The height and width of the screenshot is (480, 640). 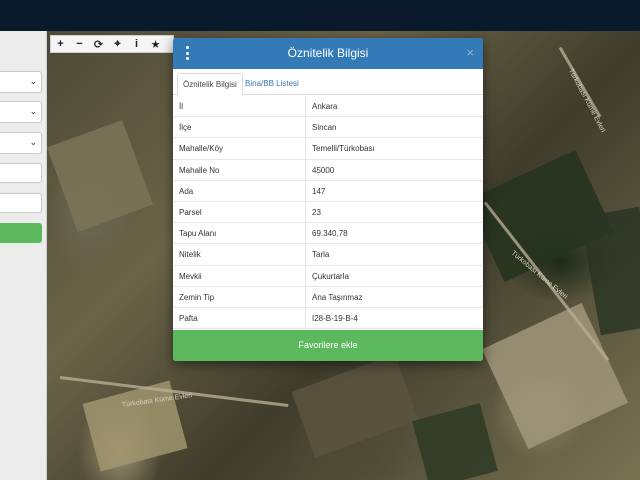 What do you see at coordinates (21, 203) in the screenshot?
I see `parcel-input` at bounding box center [21, 203].